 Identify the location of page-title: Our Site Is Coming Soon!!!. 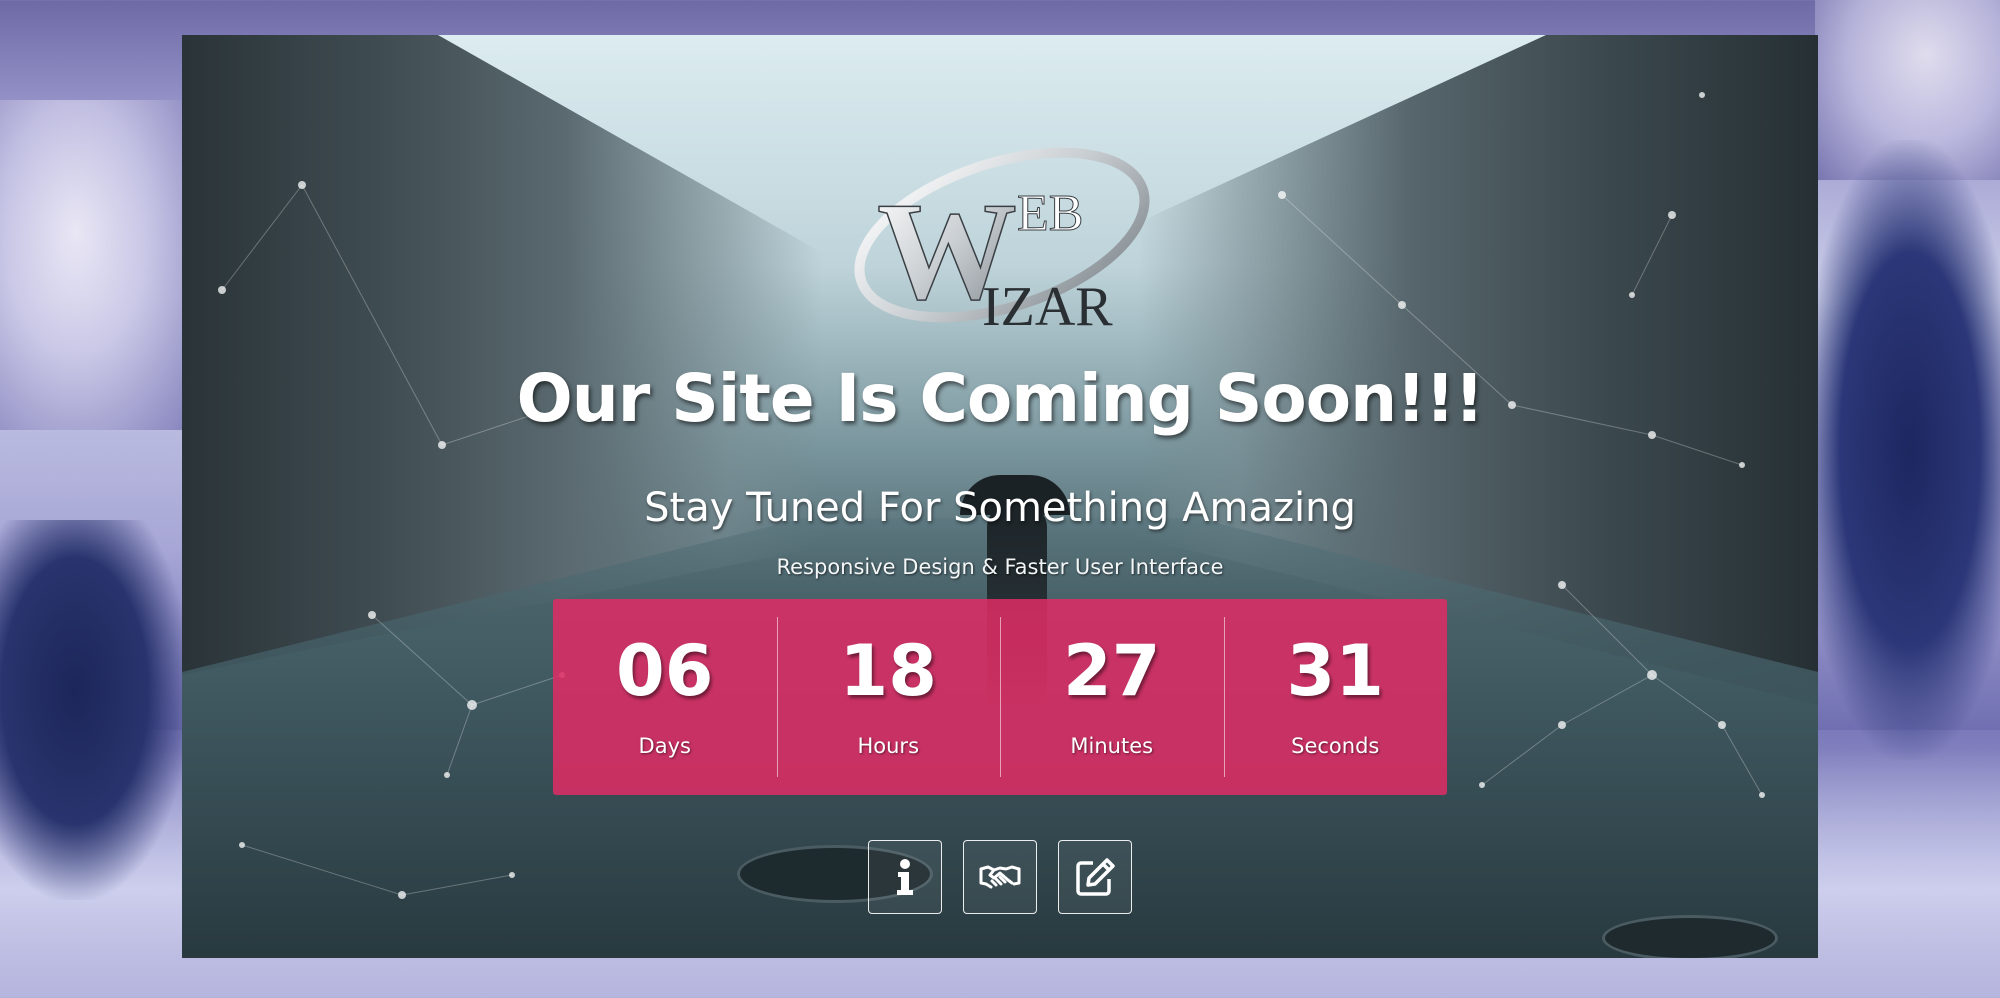
(1000, 398).